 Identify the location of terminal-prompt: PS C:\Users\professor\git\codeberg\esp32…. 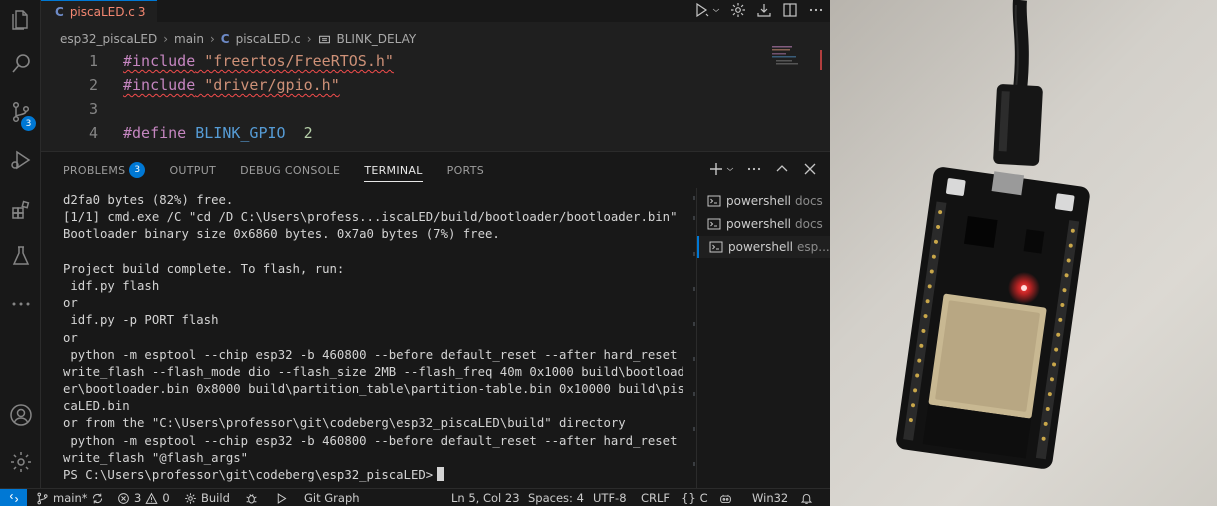
(248, 475).